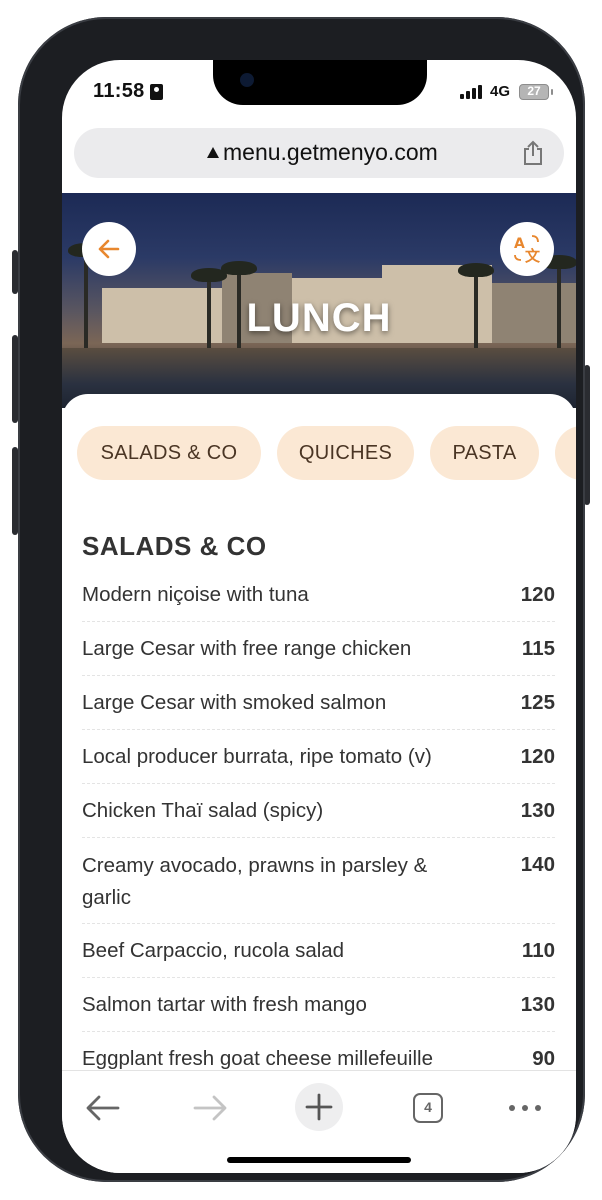  I want to click on new-tab-button, so click(319, 1107).